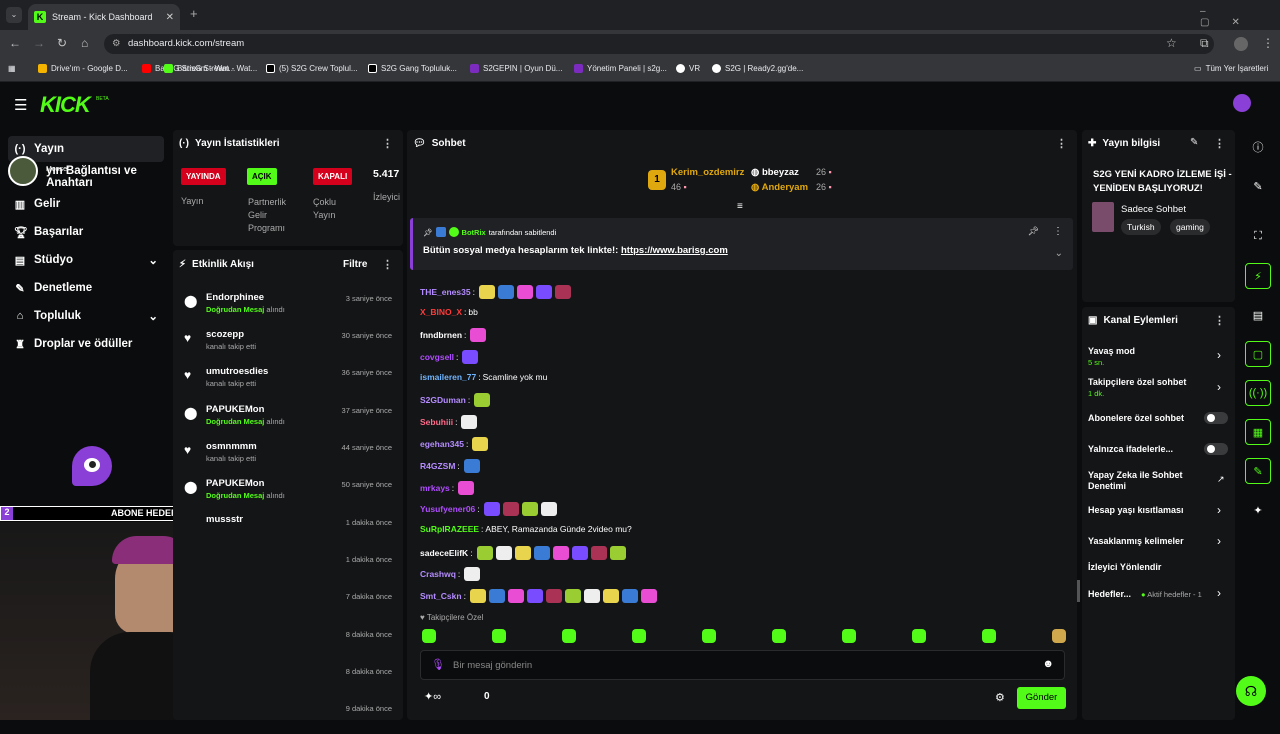  What do you see at coordinates (1241, 44) in the screenshot?
I see `profile-avatar` at bounding box center [1241, 44].